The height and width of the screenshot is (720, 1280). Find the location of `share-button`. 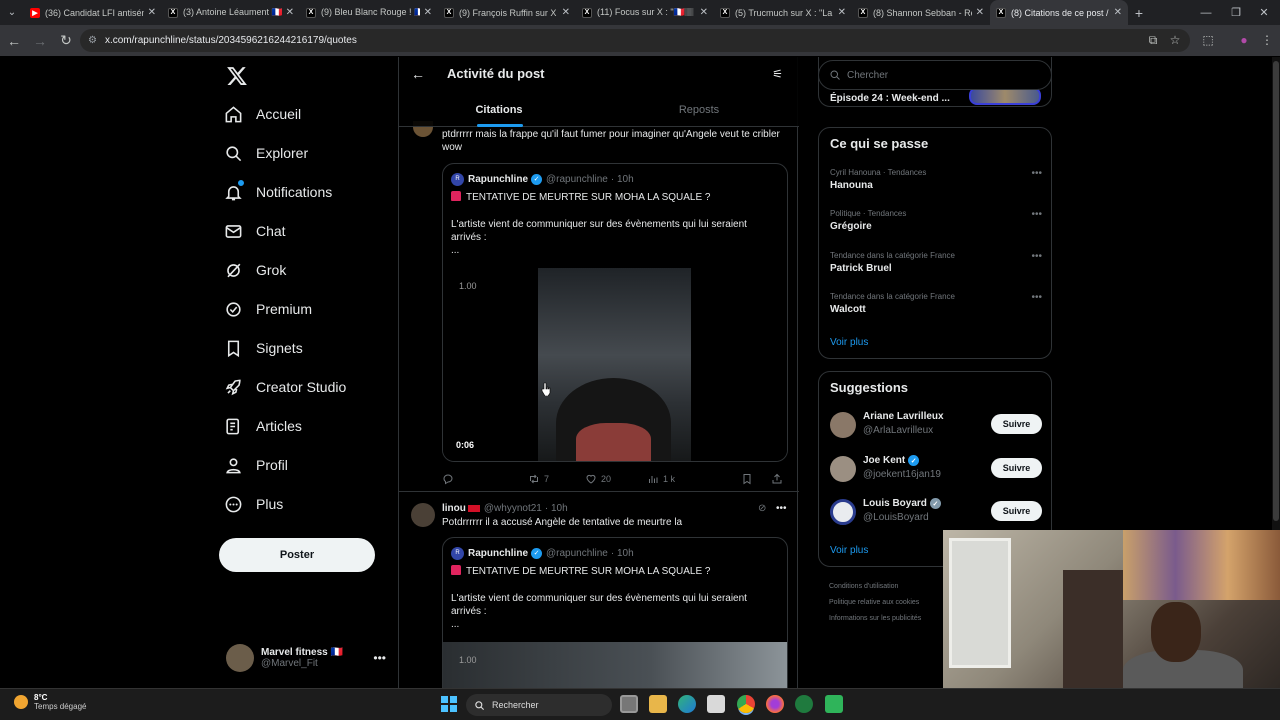

share-button is located at coordinates (779, 479).